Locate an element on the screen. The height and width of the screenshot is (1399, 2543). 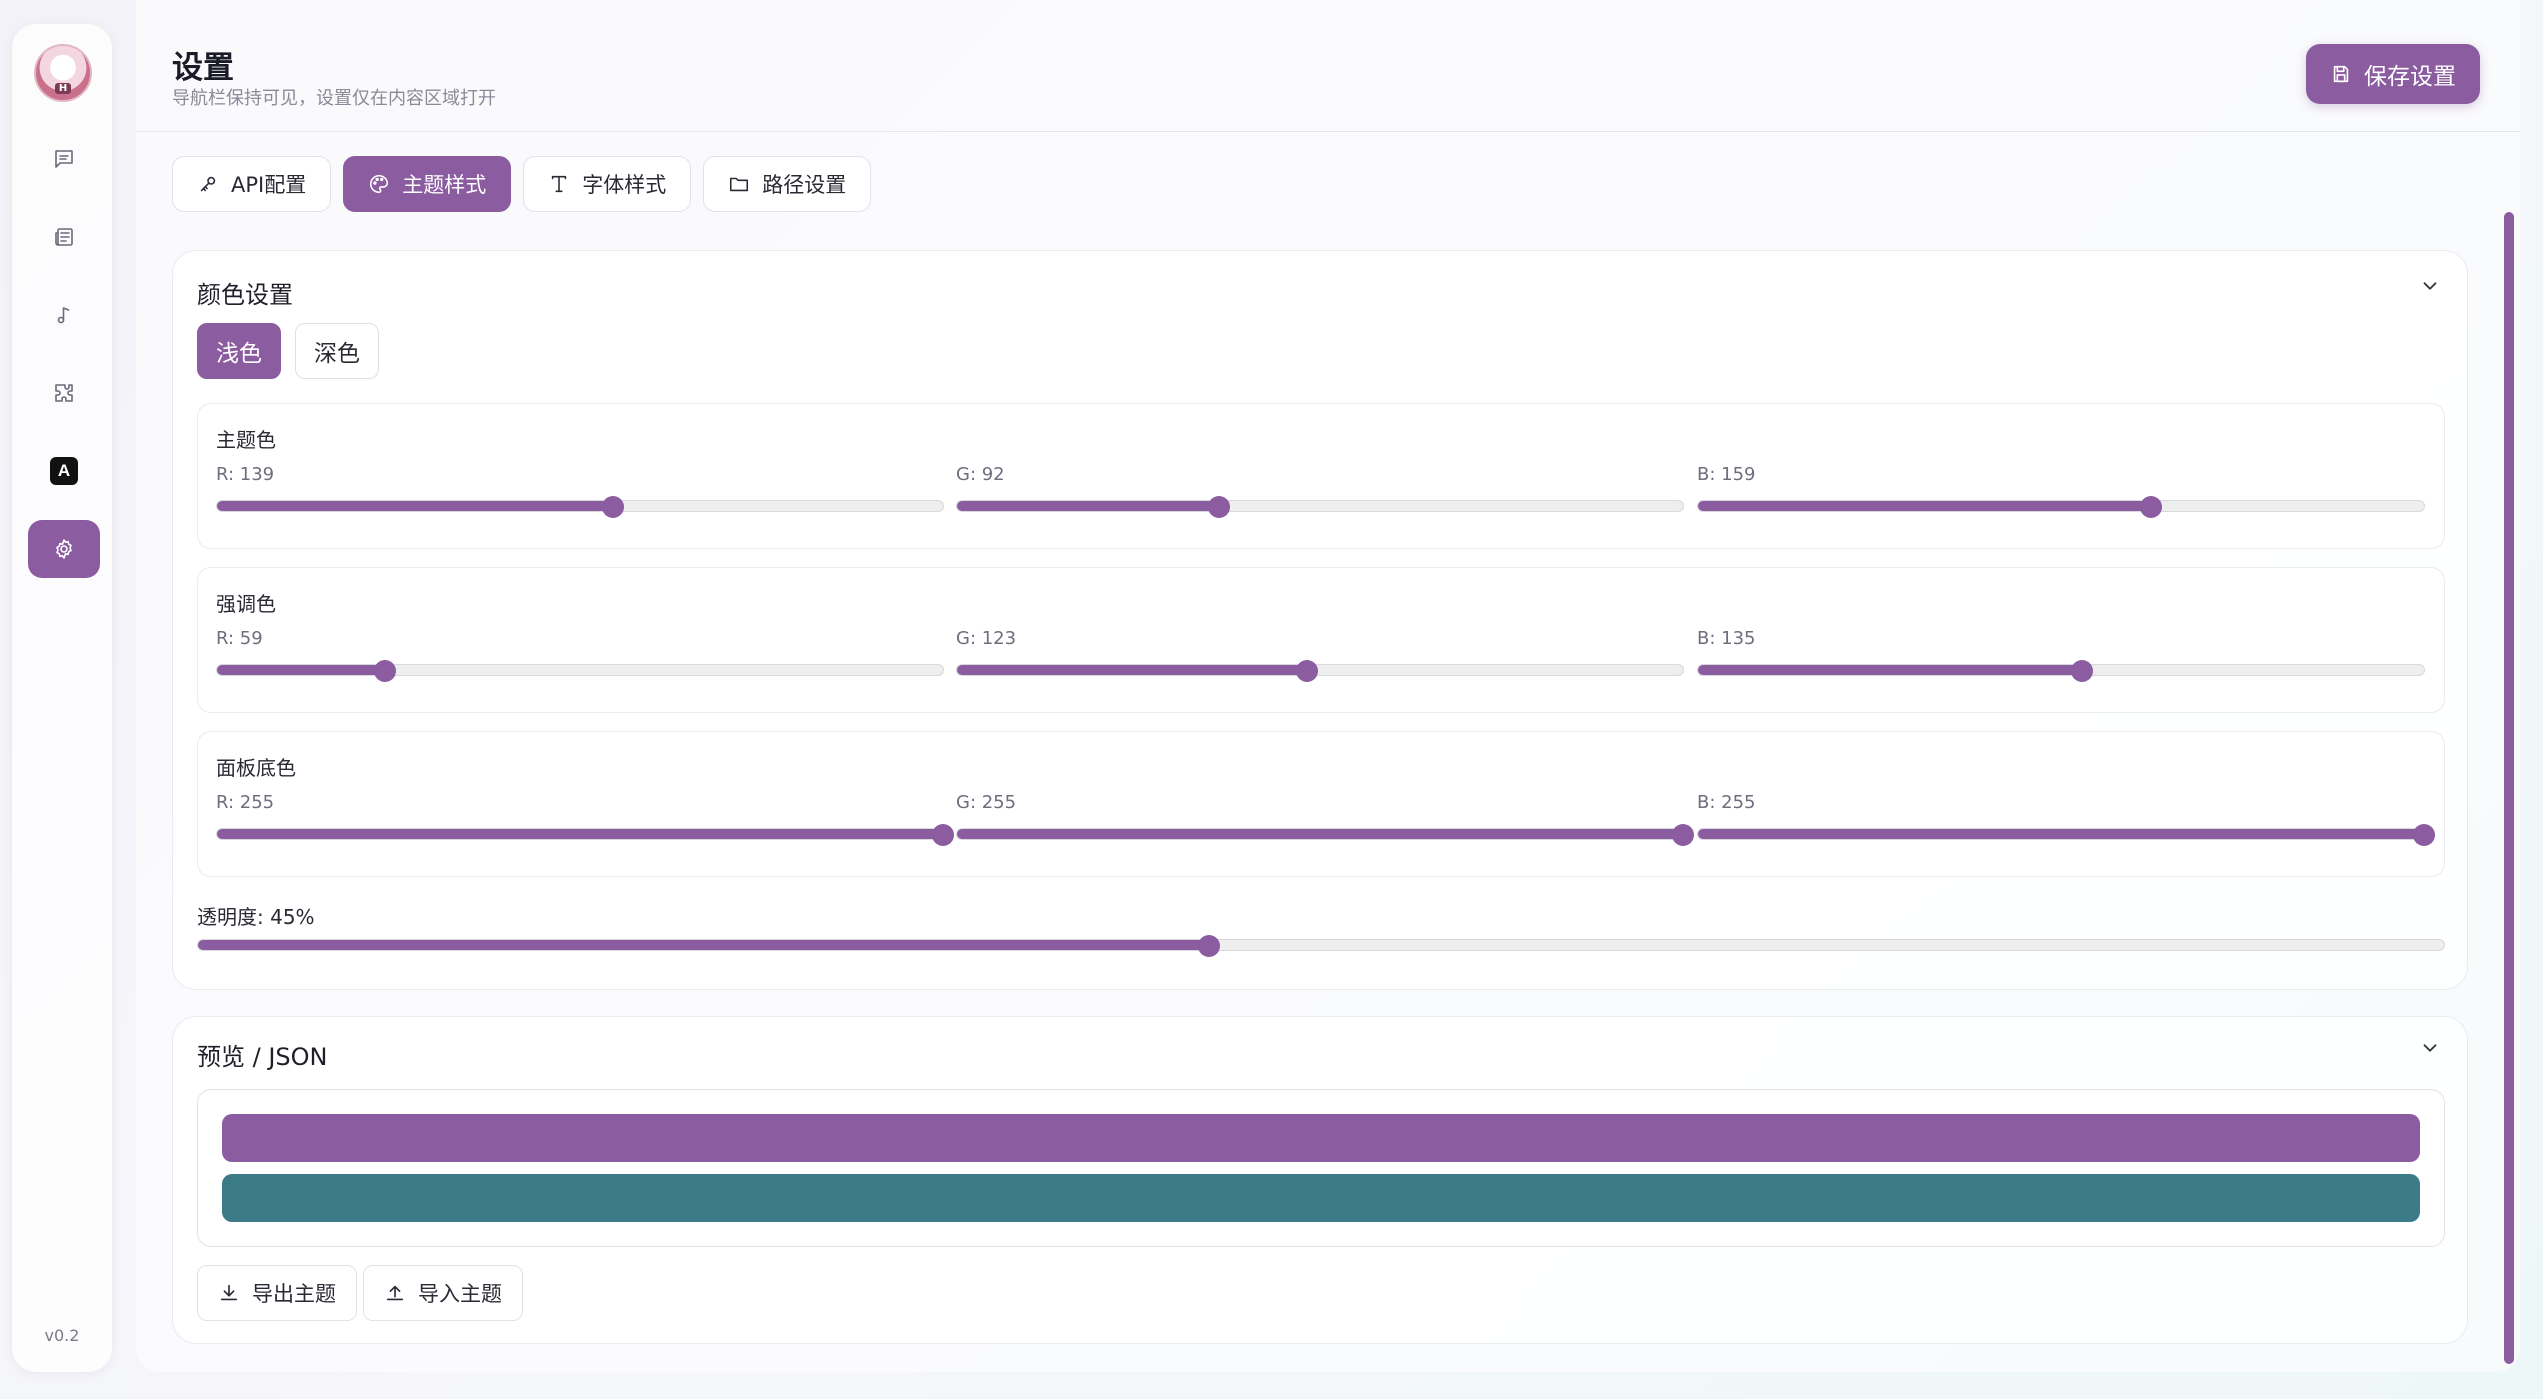
sidebar-item-font: A is located at coordinates (64, 471).